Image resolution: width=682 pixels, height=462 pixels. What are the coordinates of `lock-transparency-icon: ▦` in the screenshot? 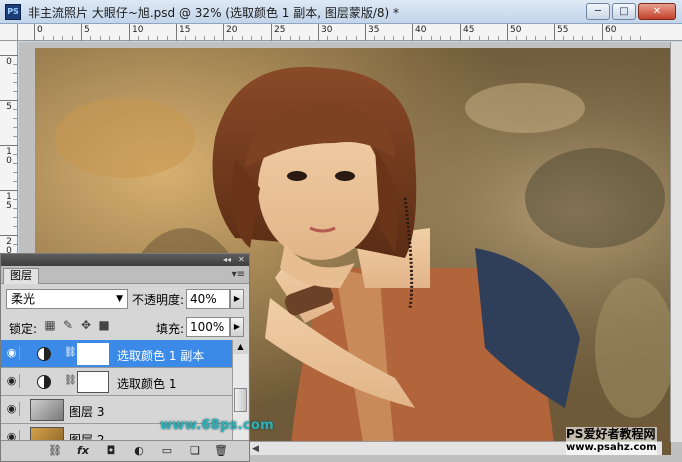 It's located at (50, 325).